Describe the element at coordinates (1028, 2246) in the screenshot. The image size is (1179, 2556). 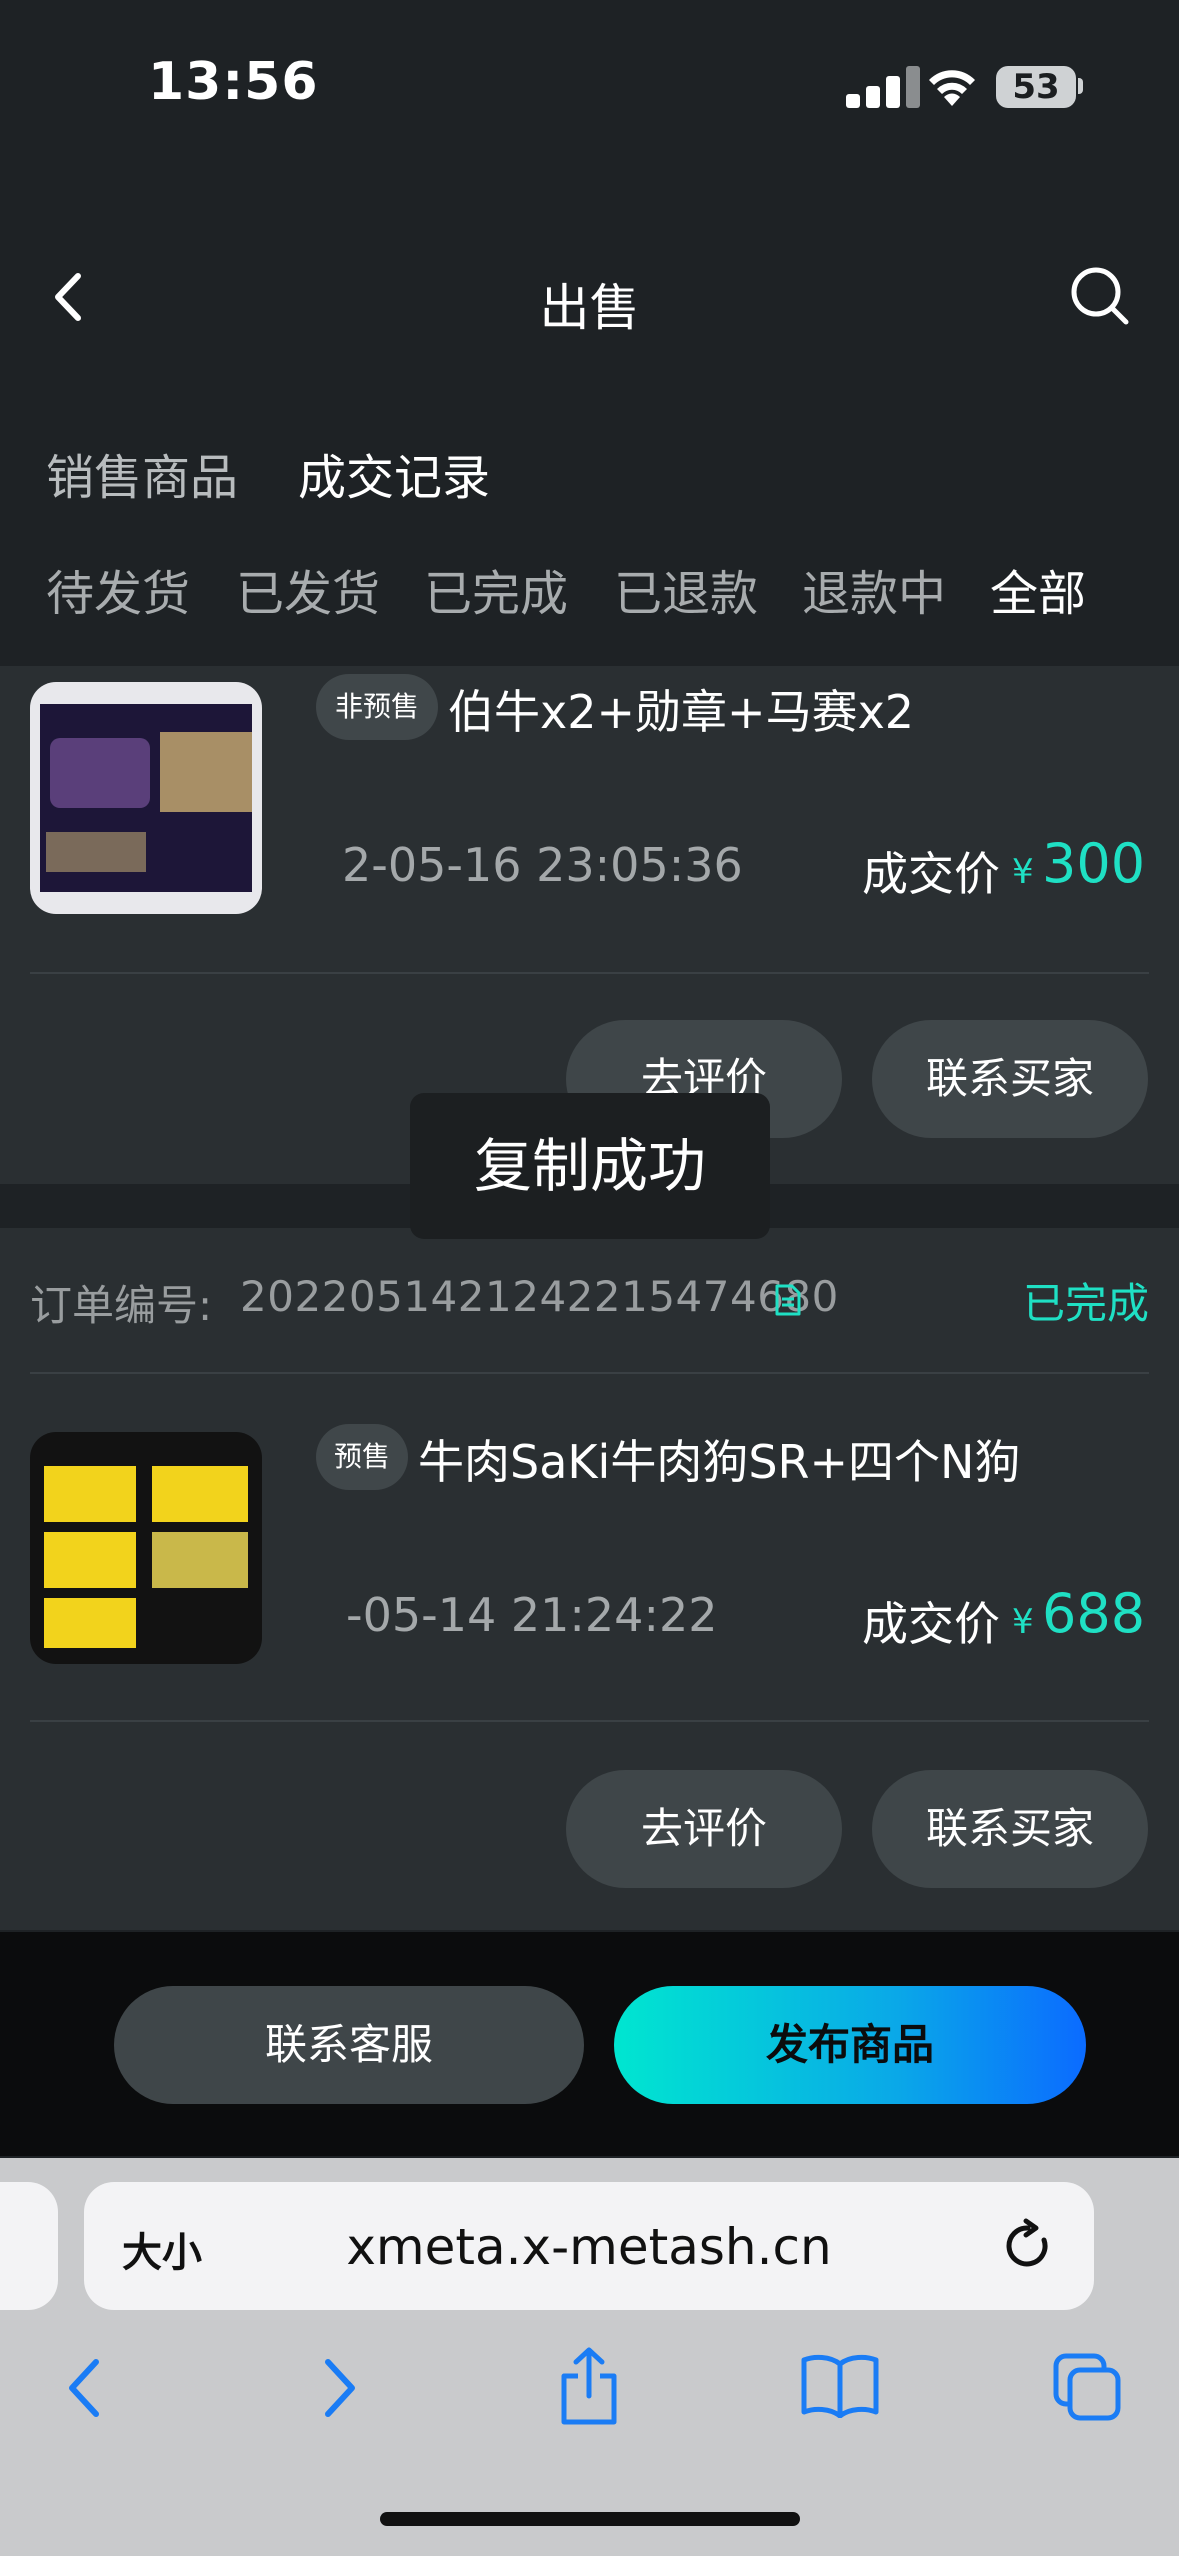
I see `reload-icon` at that location.